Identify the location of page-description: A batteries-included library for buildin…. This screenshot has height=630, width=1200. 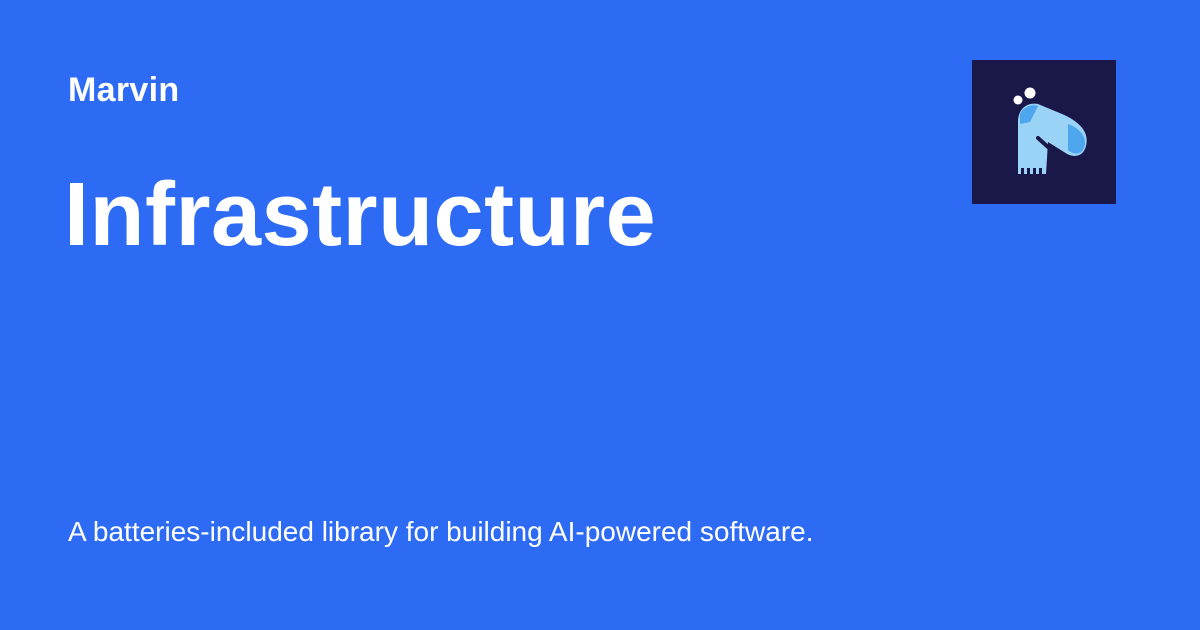
(441, 531).